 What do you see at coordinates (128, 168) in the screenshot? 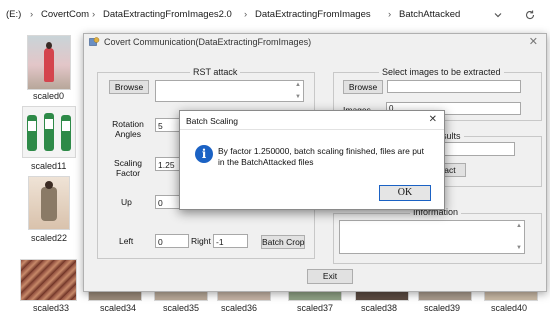
I see `scaling-factor-label: Scaling Factor` at bounding box center [128, 168].